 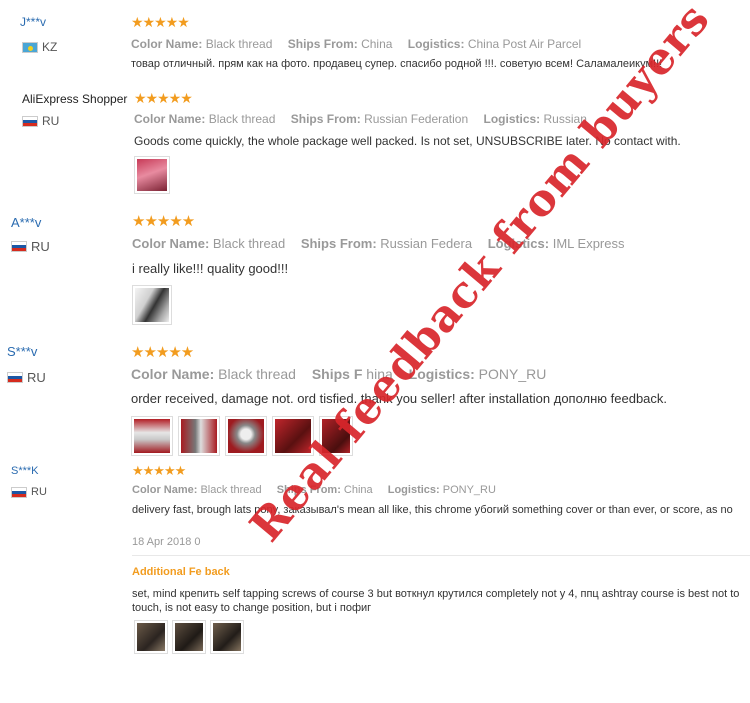 What do you see at coordinates (39, 47) in the screenshot?
I see `reviewer-country: KZ` at bounding box center [39, 47].